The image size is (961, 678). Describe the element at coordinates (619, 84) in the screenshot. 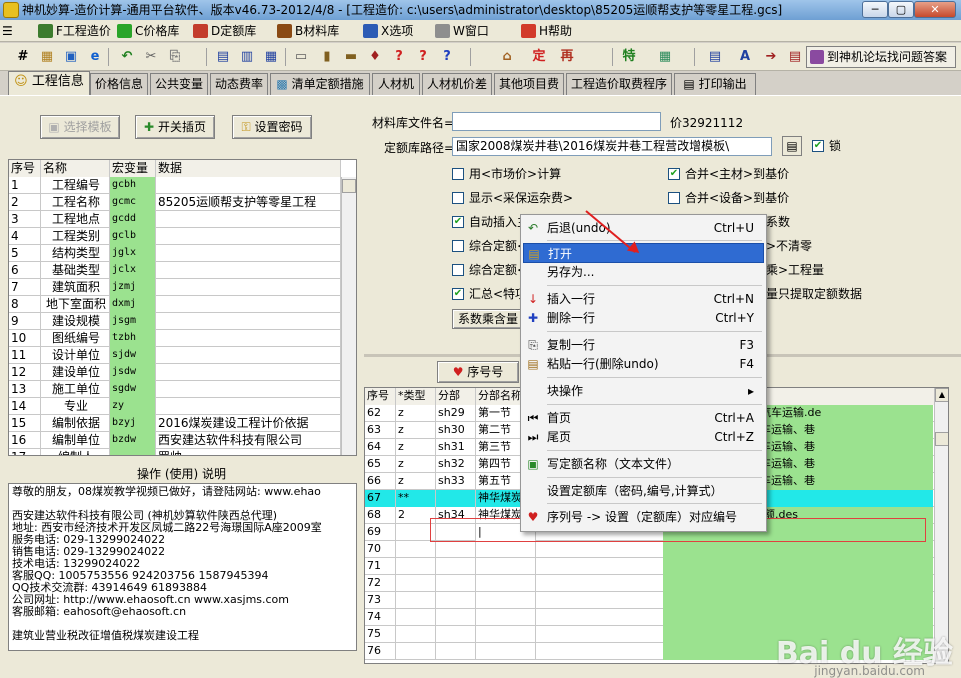

I see `tab-8: 工程造价取费程序` at that location.